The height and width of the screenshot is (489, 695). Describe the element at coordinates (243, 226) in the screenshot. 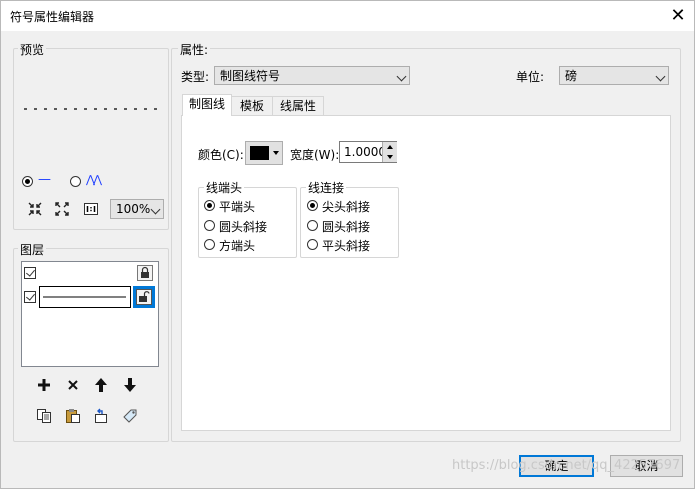

I see `cap-round-label: 圆头斜接` at that location.